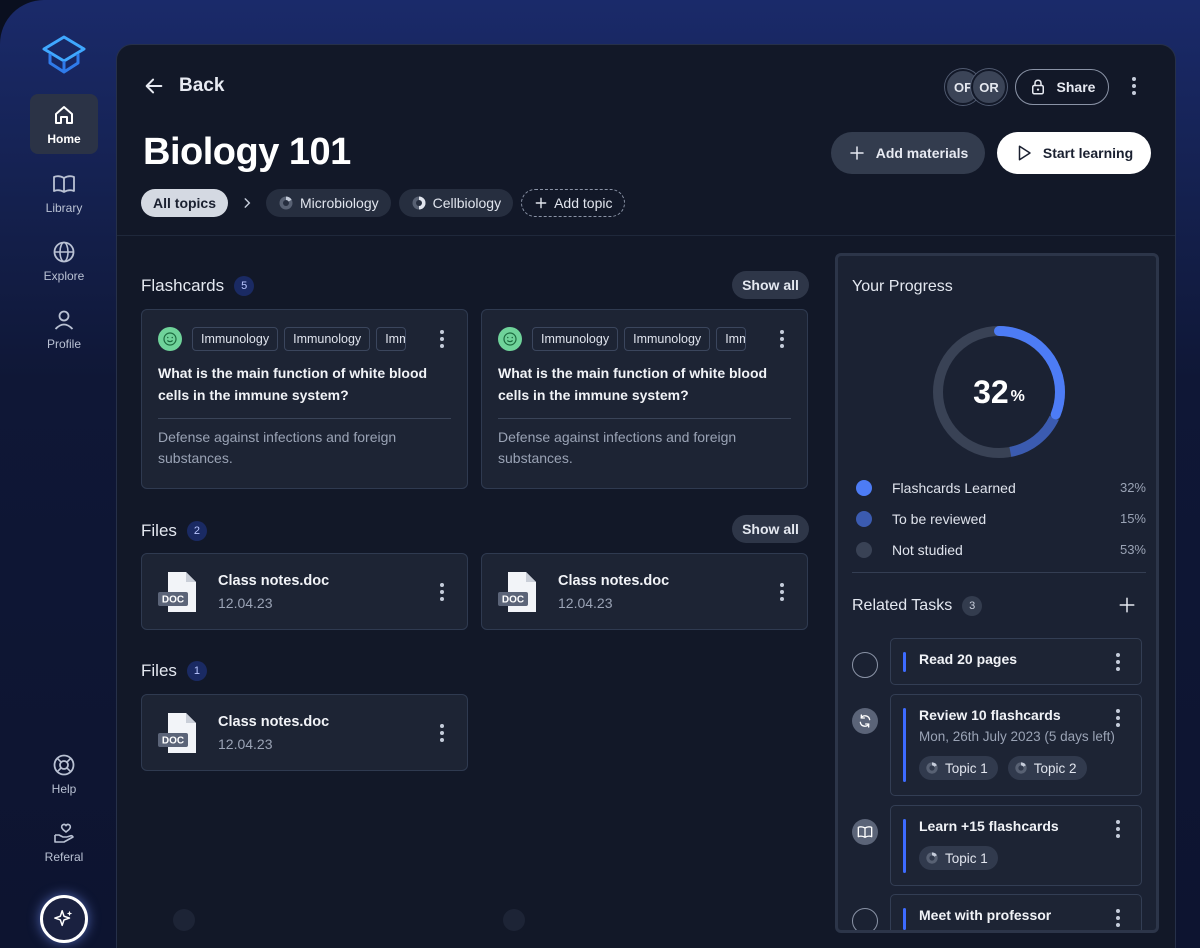  What do you see at coordinates (1127, 605) in the screenshot?
I see `add-task-icon` at bounding box center [1127, 605].